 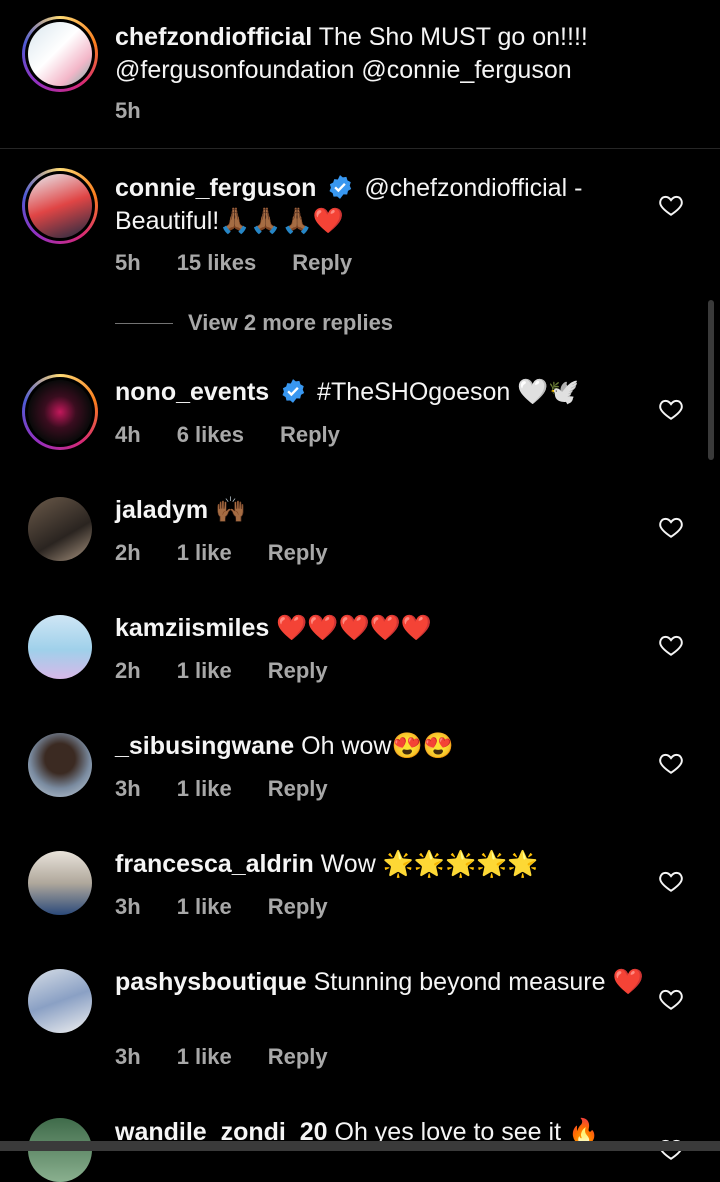 What do you see at coordinates (426, 864) in the screenshot?
I see `comment-body: Wow 🌟🌟🌟🌟🌟` at bounding box center [426, 864].